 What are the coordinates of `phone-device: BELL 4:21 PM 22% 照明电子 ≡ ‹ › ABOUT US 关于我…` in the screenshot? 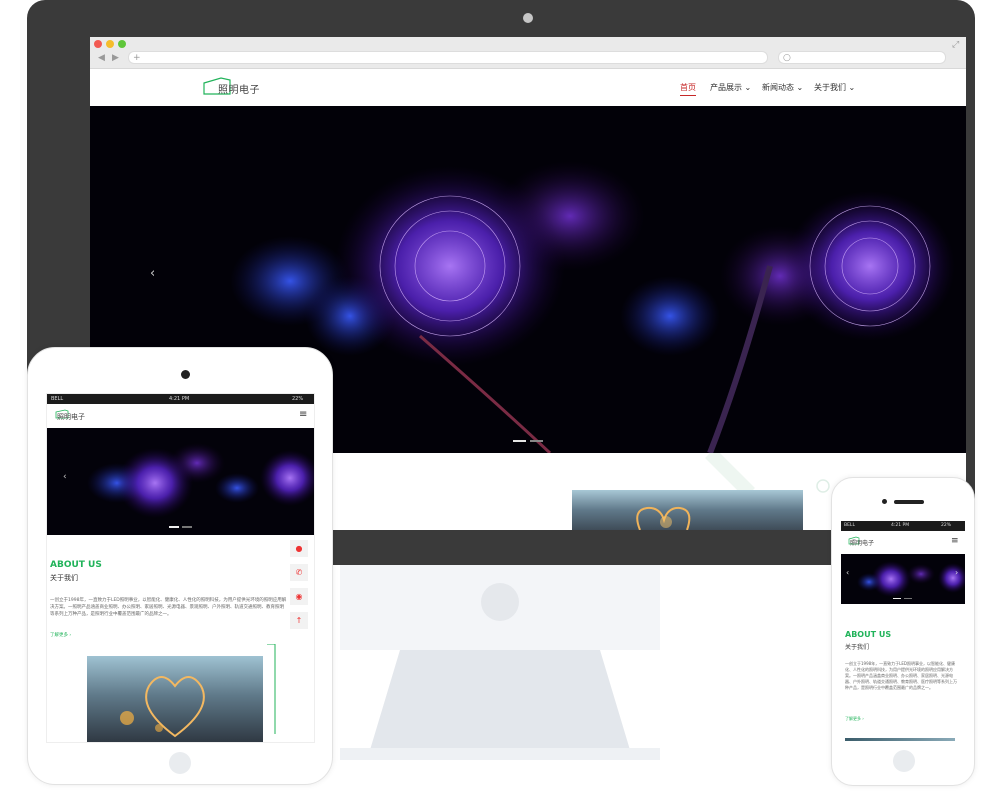 It's located at (903, 631).